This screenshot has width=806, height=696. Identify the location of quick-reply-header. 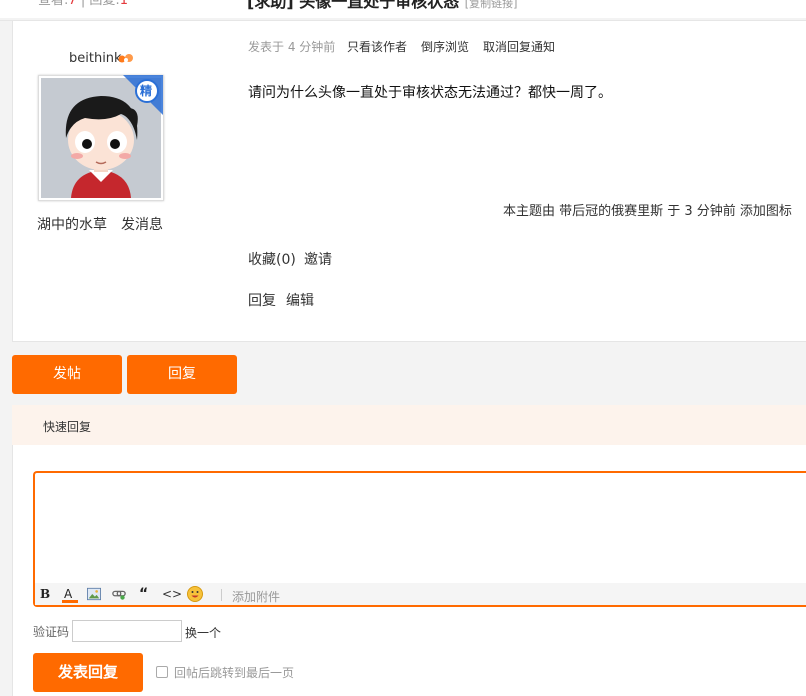
(409, 425).